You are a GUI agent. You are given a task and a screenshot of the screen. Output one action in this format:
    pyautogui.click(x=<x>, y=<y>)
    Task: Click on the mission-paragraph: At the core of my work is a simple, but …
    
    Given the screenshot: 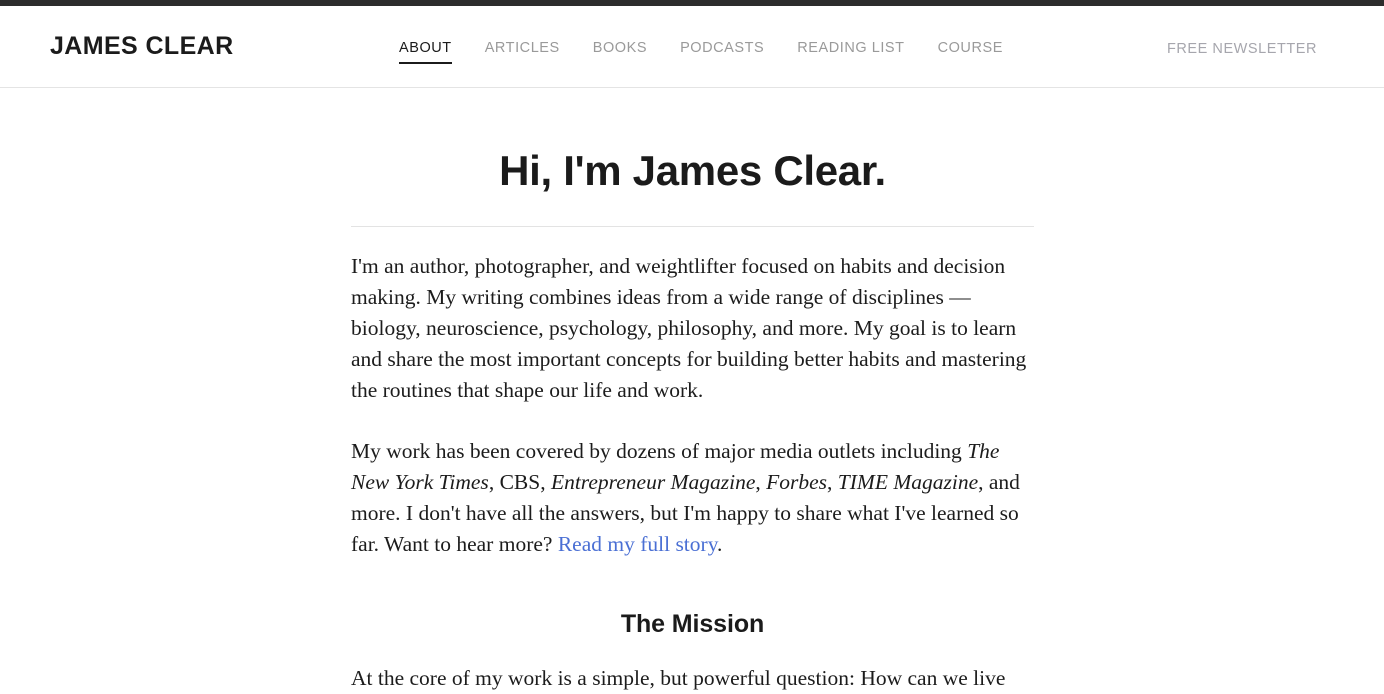 What is the action you would take?
    pyautogui.click(x=678, y=678)
    